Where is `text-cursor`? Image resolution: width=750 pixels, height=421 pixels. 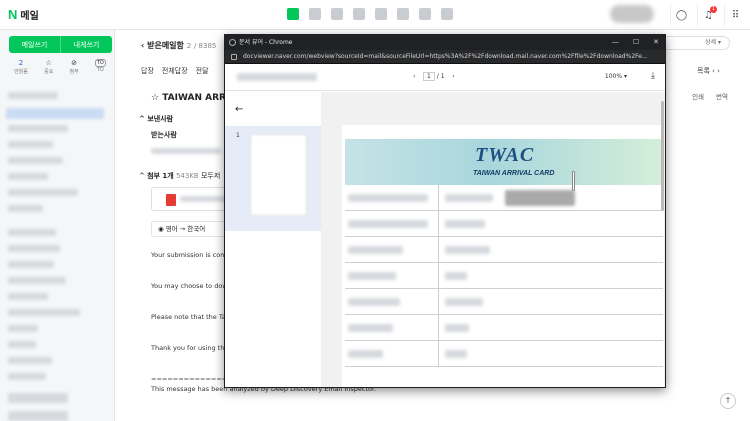 text-cursor is located at coordinates (573, 181).